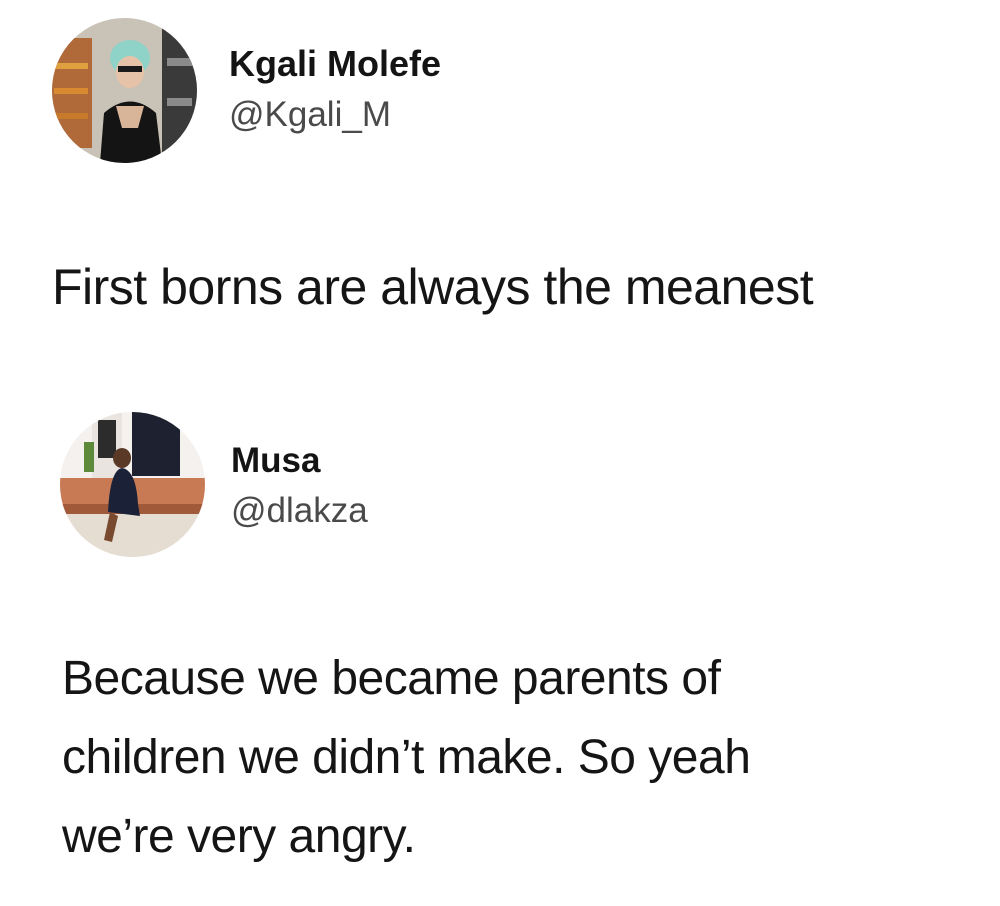 This screenshot has width=1000, height=906. I want to click on reply-author-handle: @dlakza, so click(299, 511).